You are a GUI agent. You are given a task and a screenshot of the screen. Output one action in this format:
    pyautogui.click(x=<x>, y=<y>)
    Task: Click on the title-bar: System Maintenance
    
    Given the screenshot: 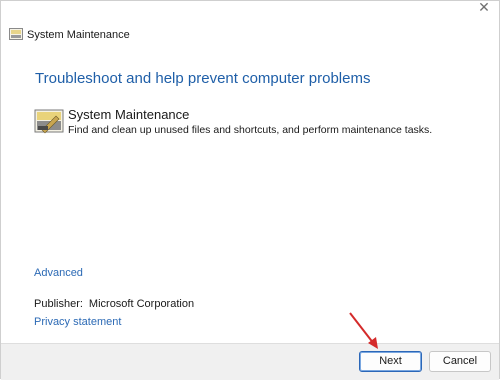 What is the action you would take?
    pyautogui.click(x=250, y=36)
    